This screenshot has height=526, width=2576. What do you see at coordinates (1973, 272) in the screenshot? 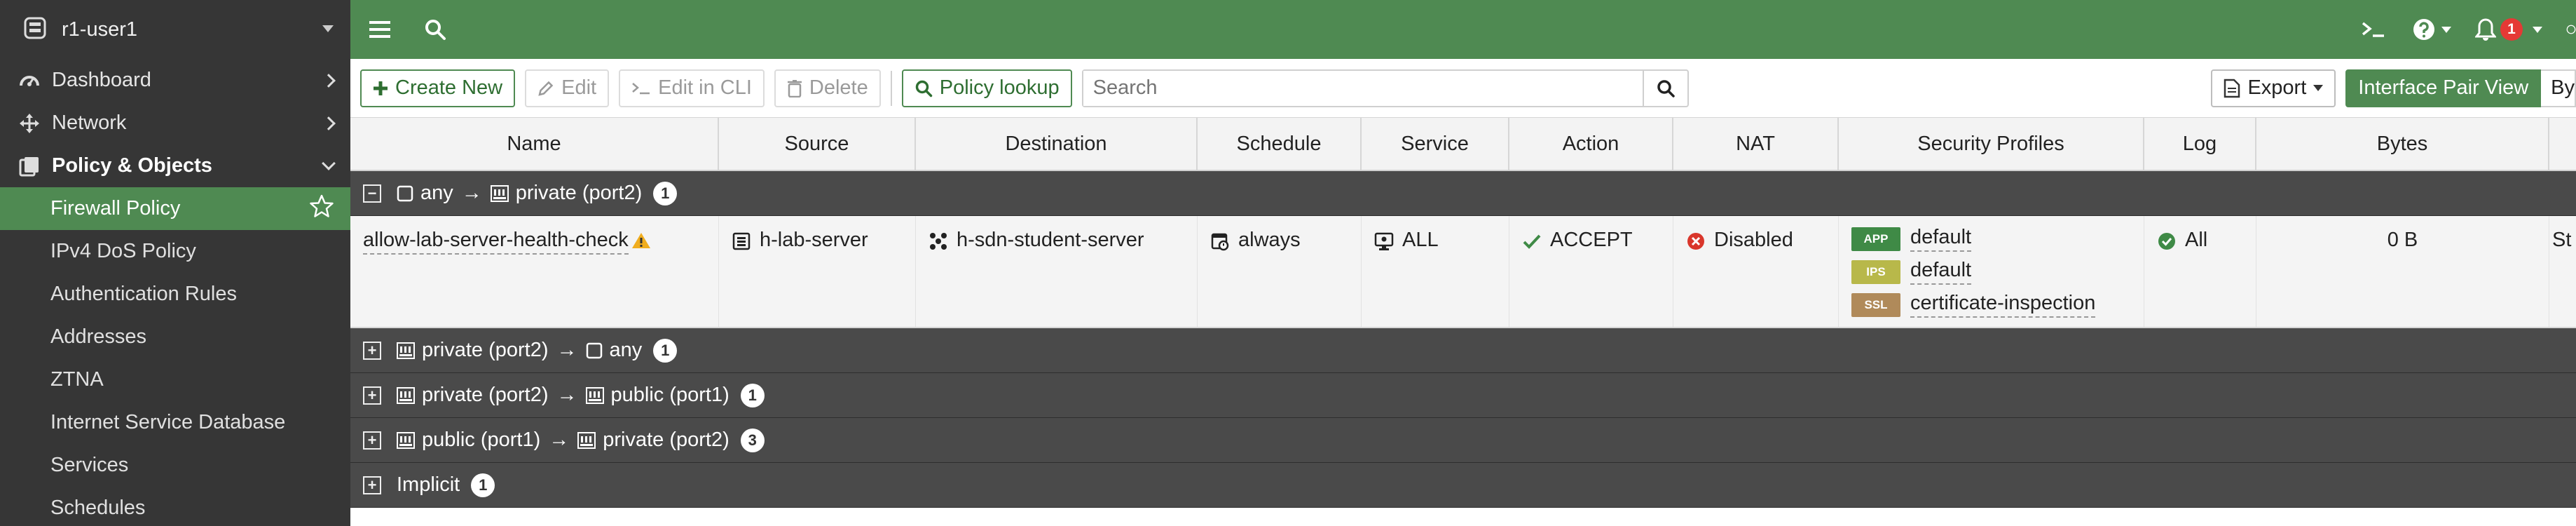
I see `security-profile-item: IPS default` at bounding box center [1973, 272].